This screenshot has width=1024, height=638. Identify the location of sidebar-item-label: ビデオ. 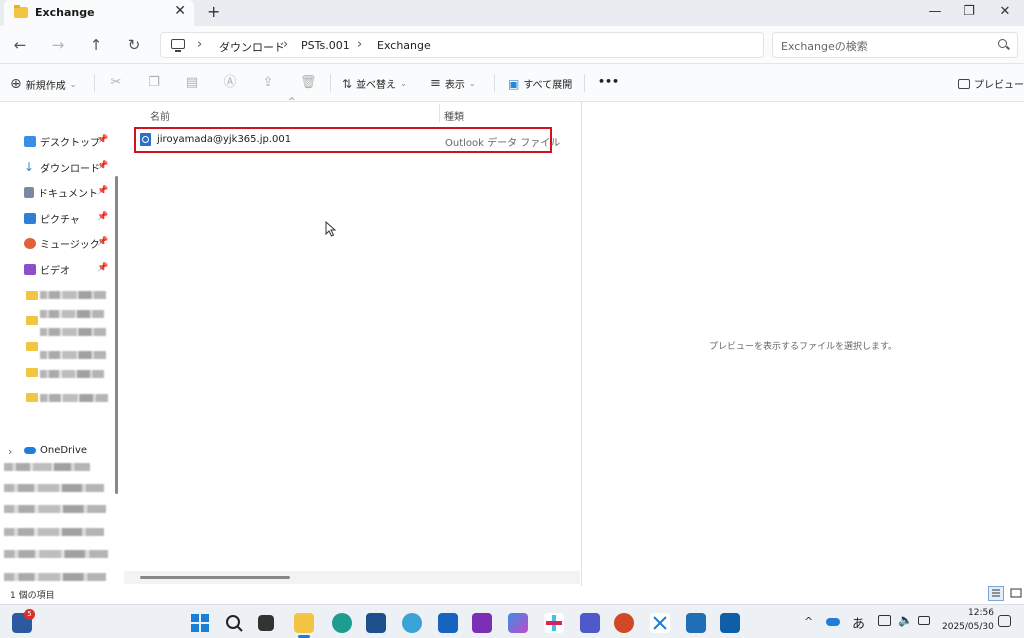
(55, 271).